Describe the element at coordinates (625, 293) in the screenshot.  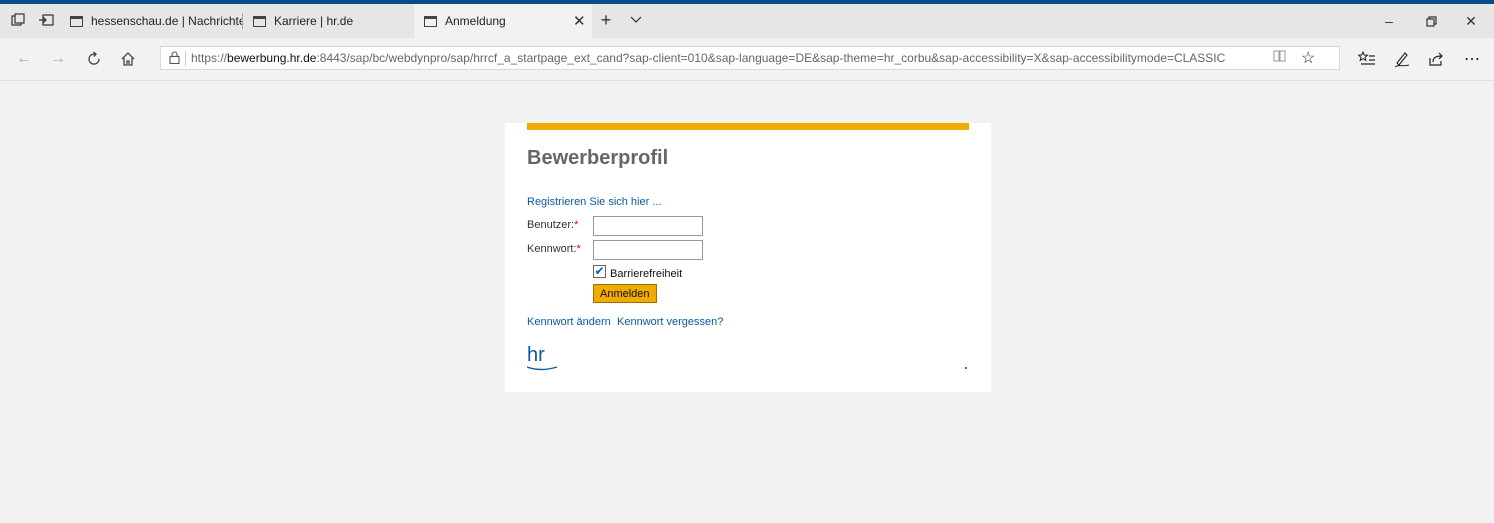
I see `login-button: Anmelden` at that location.